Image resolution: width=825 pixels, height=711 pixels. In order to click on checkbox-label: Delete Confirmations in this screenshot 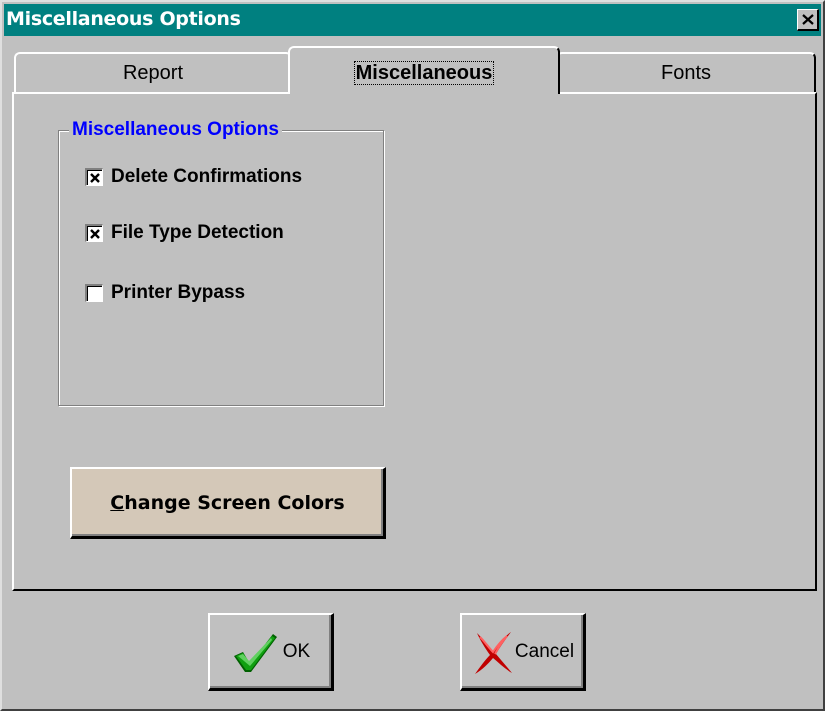, I will do `click(207, 176)`.